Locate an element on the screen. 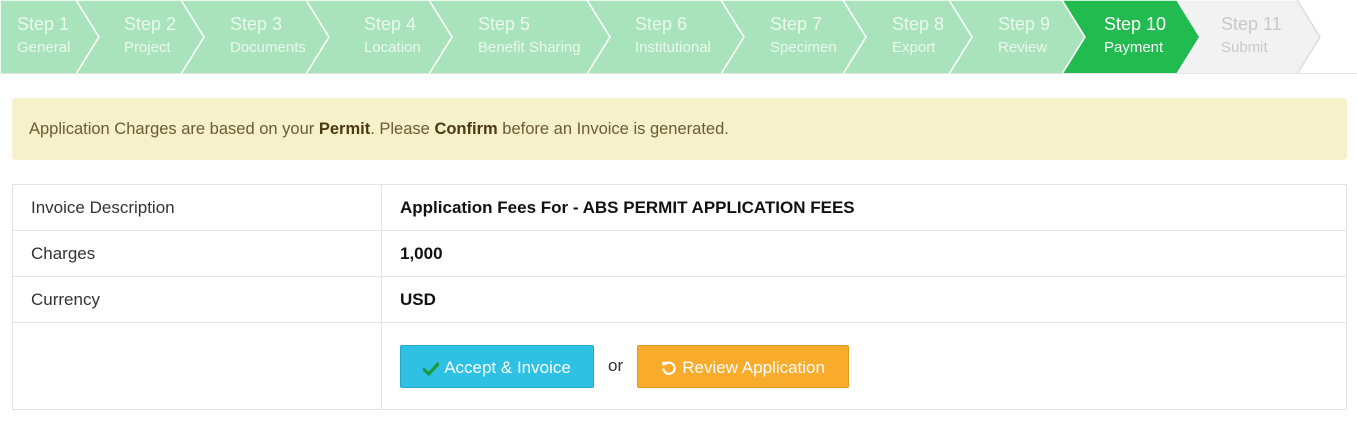 This screenshot has height=432, width=1357. accept-invoice-button: Accept & Invoice is located at coordinates (497, 366).